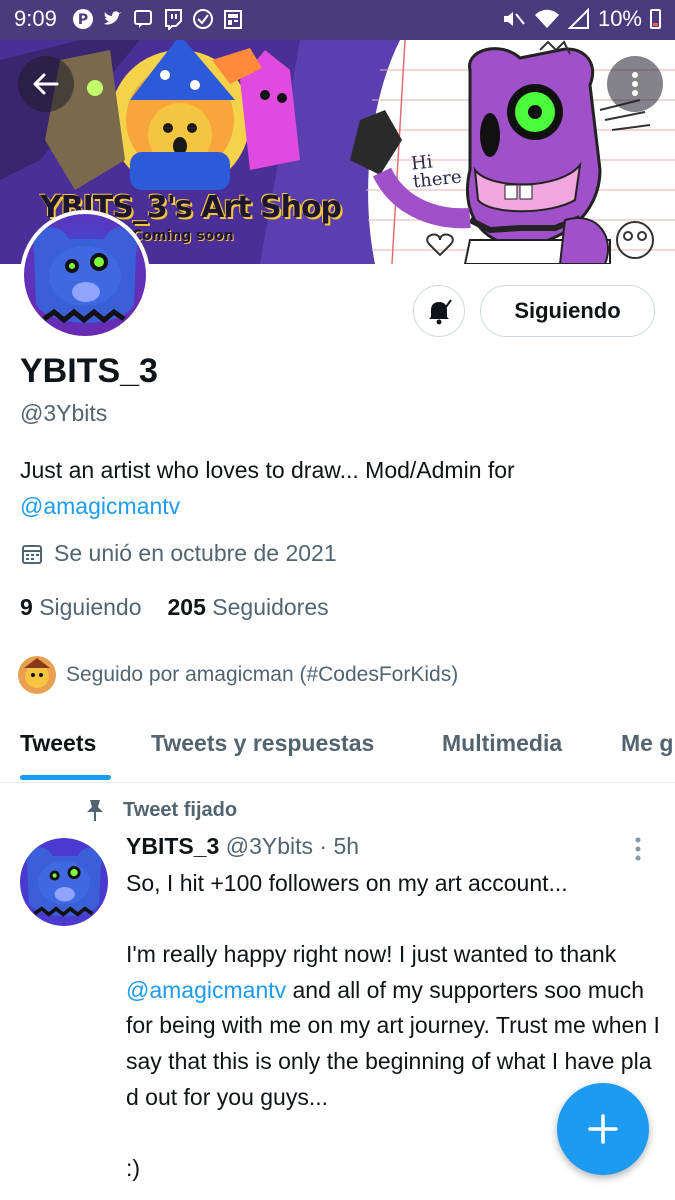 This screenshot has width=675, height=1200. I want to click on tweet-header: YBITS_3 @3Ybits · 5h, so click(242, 846).